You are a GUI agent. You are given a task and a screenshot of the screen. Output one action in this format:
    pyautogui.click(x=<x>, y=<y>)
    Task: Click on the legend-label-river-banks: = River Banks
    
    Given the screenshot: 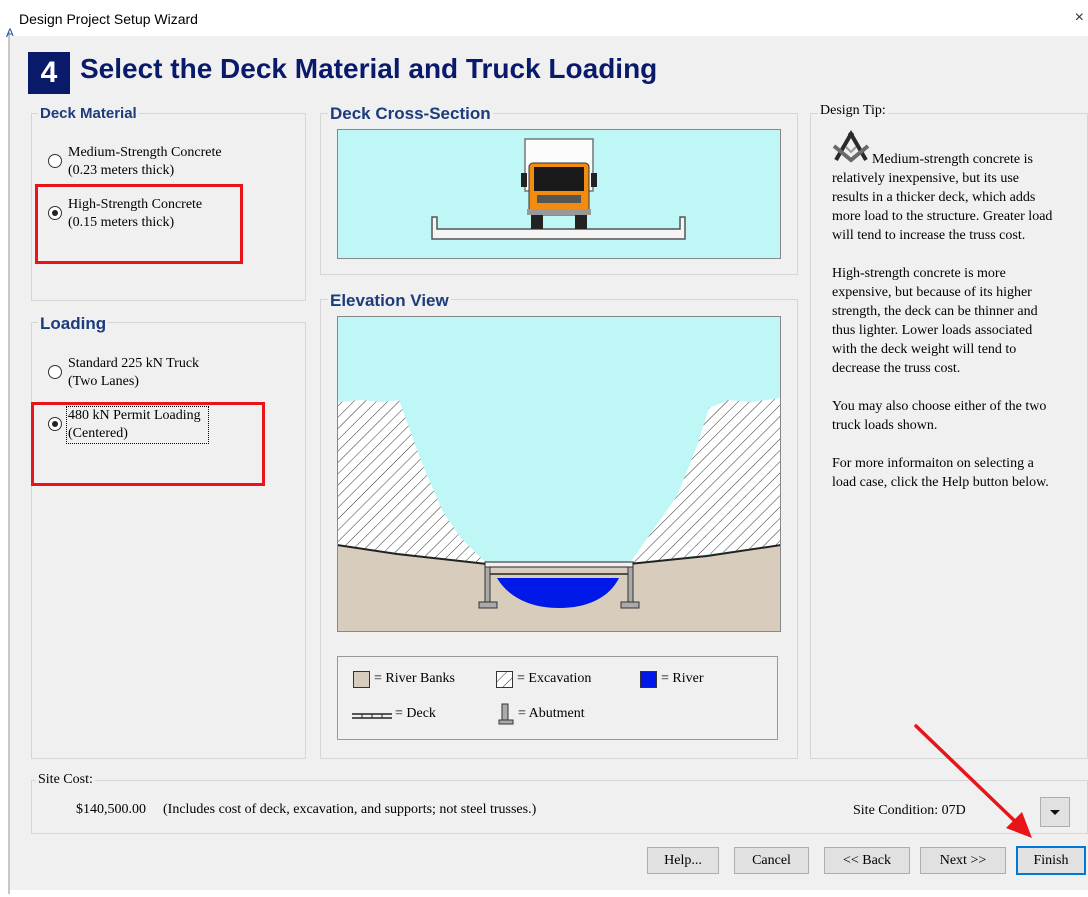 What is the action you would take?
    pyautogui.click(x=414, y=678)
    